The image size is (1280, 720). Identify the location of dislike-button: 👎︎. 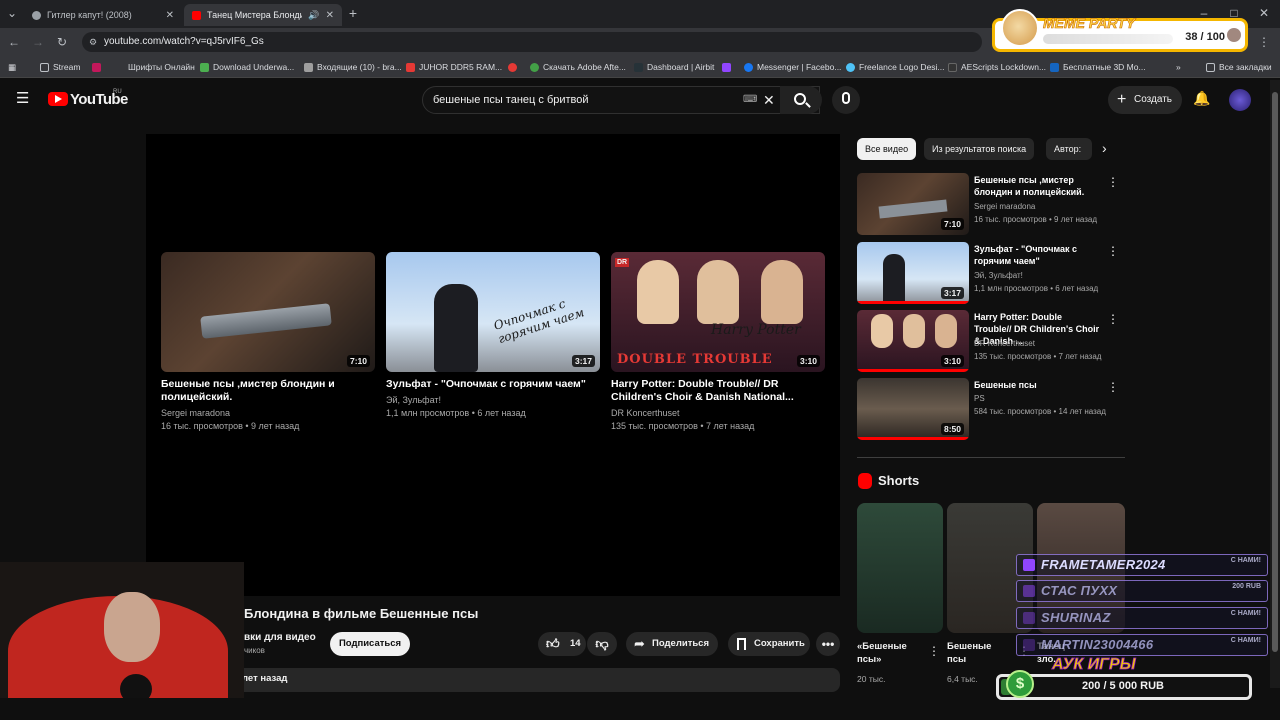
(602, 644).